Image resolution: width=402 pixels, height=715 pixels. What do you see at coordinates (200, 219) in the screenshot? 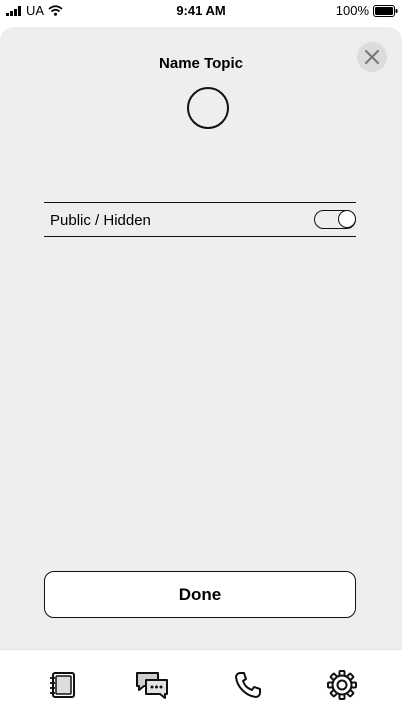
I see `public-hidden-row: Public / Hidden` at bounding box center [200, 219].